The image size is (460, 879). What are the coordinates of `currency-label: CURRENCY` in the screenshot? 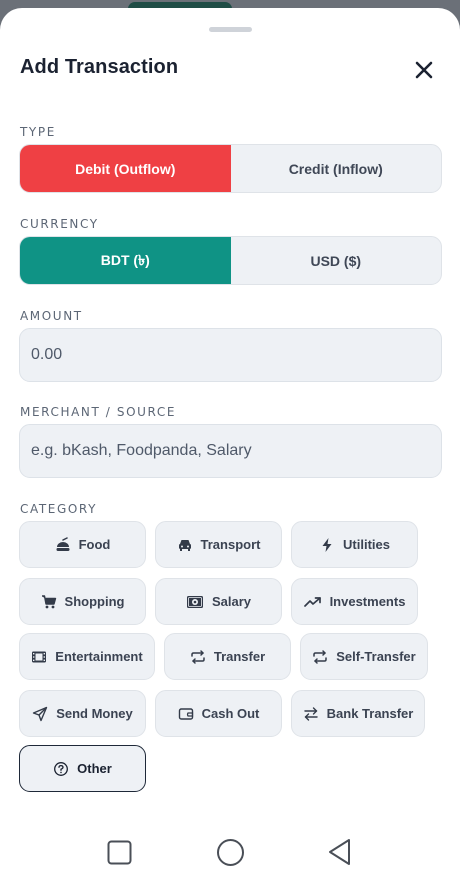 It's located at (59, 224).